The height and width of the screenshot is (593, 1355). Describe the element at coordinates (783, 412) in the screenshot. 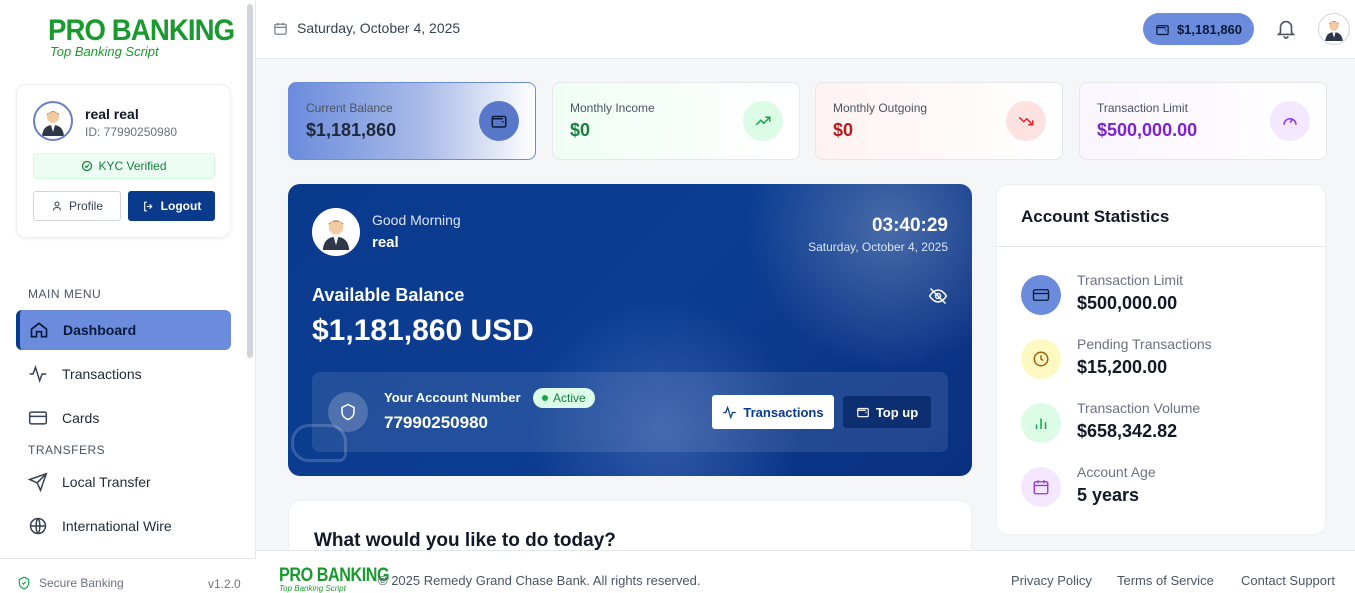

I see `transactions-button-label: Transactions` at that location.